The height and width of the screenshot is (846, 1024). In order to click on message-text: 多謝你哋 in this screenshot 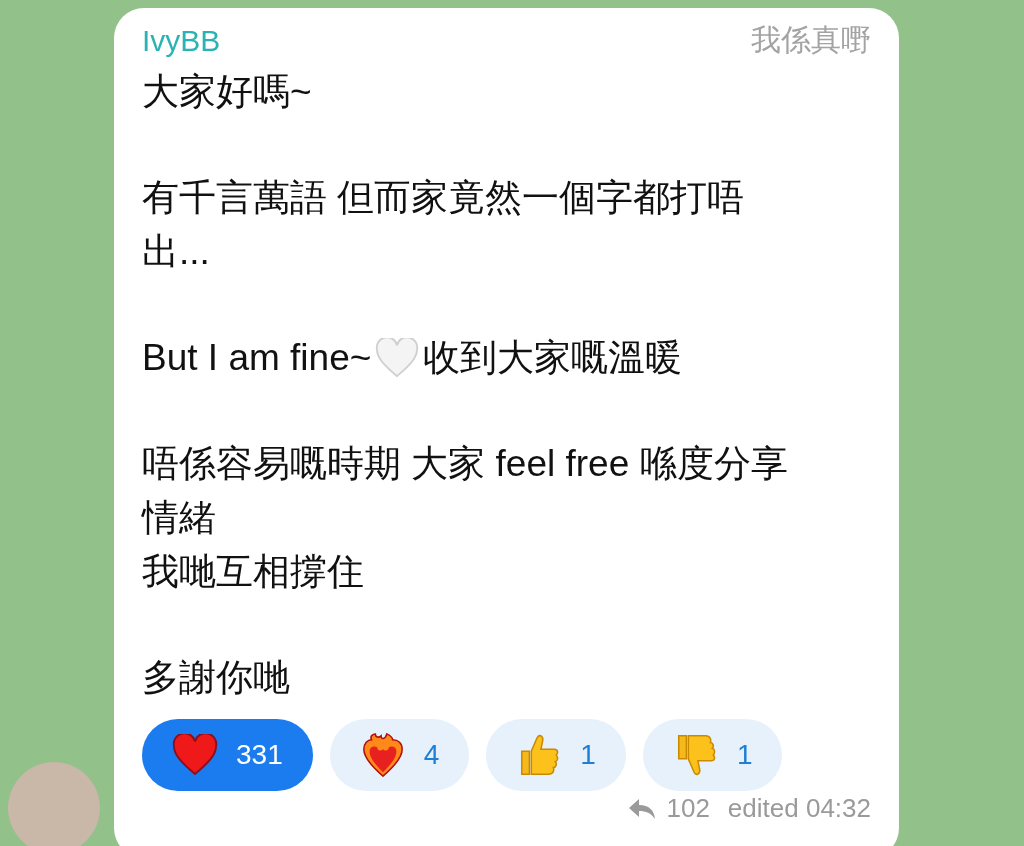, I will do `click(216, 678)`.